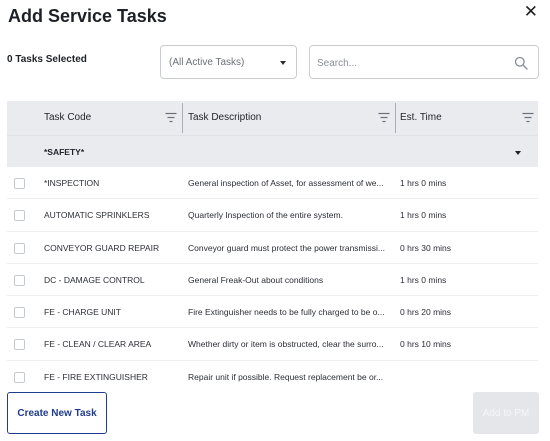 The image size is (550, 441). What do you see at coordinates (421, 118) in the screenshot?
I see `column-header-est-time: Est. Time` at bounding box center [421, 118].